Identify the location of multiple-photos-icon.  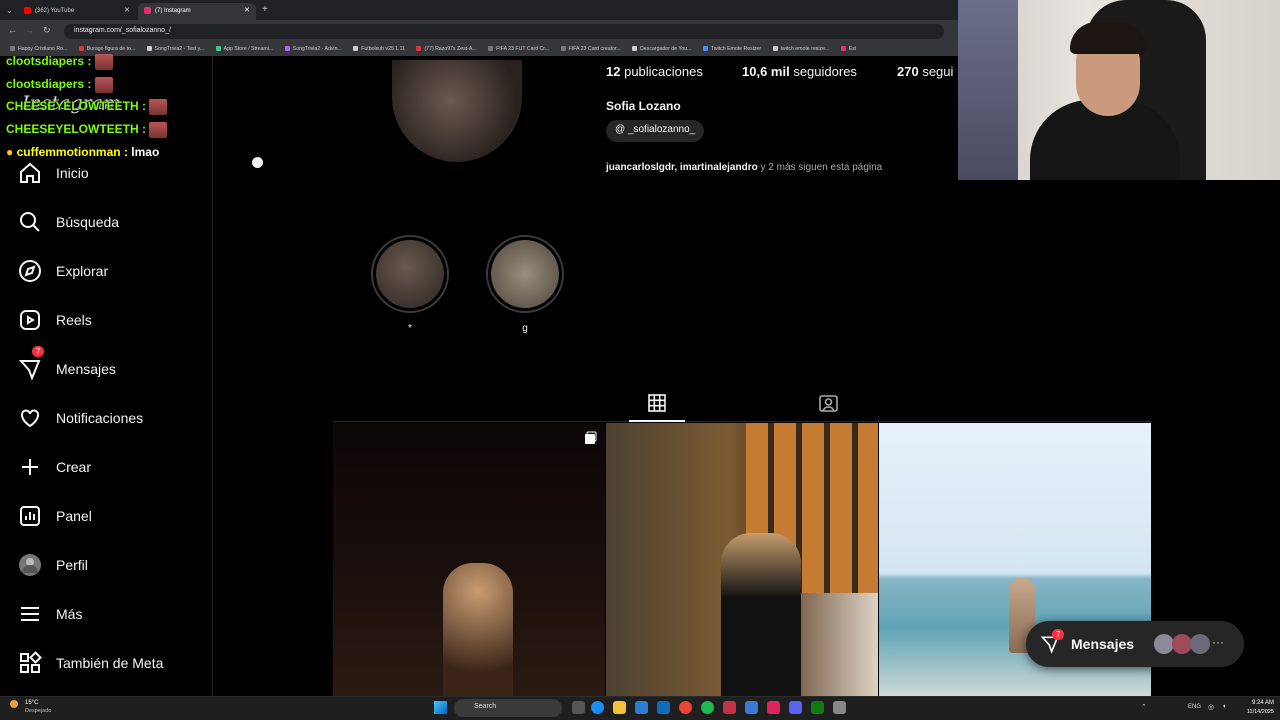
(591, 437).